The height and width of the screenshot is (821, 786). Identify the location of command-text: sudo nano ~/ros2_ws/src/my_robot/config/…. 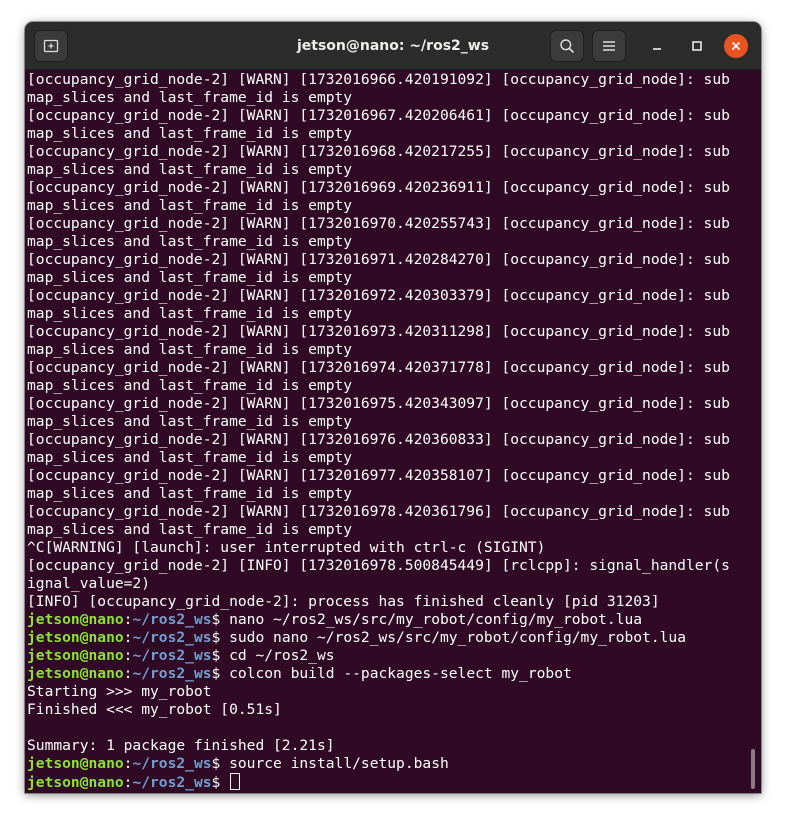
(457, 637).